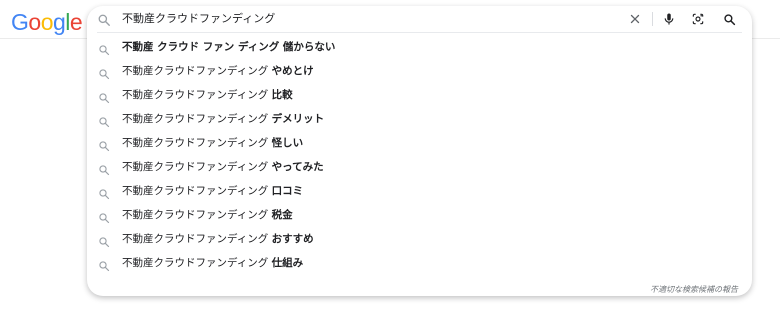 This screenshot has width=780, height=327. Describe the element at coordinates (292, 71) in the screenshot. I see `suggestion-completion: やめとけ` at that location.